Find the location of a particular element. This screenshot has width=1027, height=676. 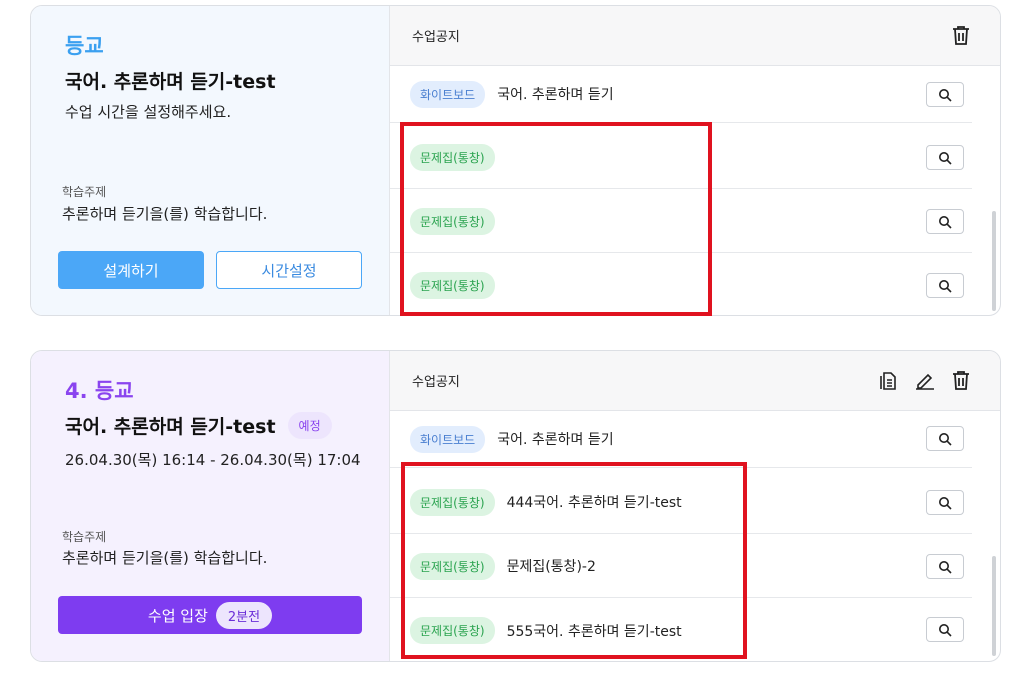

minutes-before-badge: 2분전 is located at coordinates (244, 615).